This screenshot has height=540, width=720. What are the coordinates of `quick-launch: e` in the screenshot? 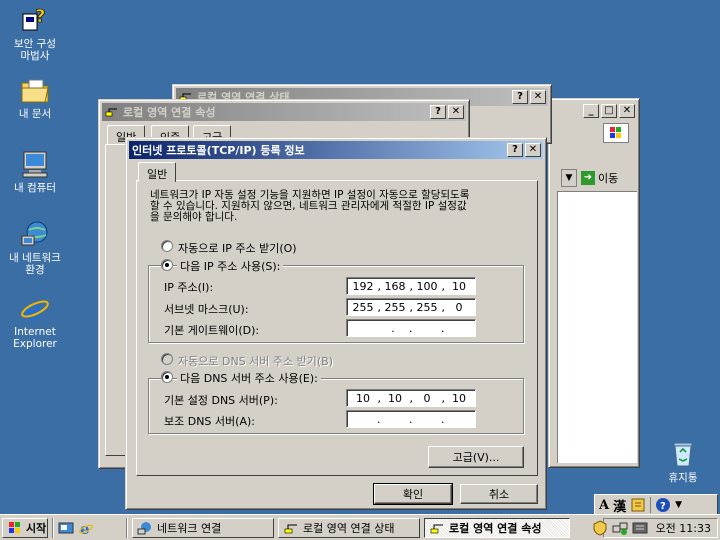 It's located at (76, 529).